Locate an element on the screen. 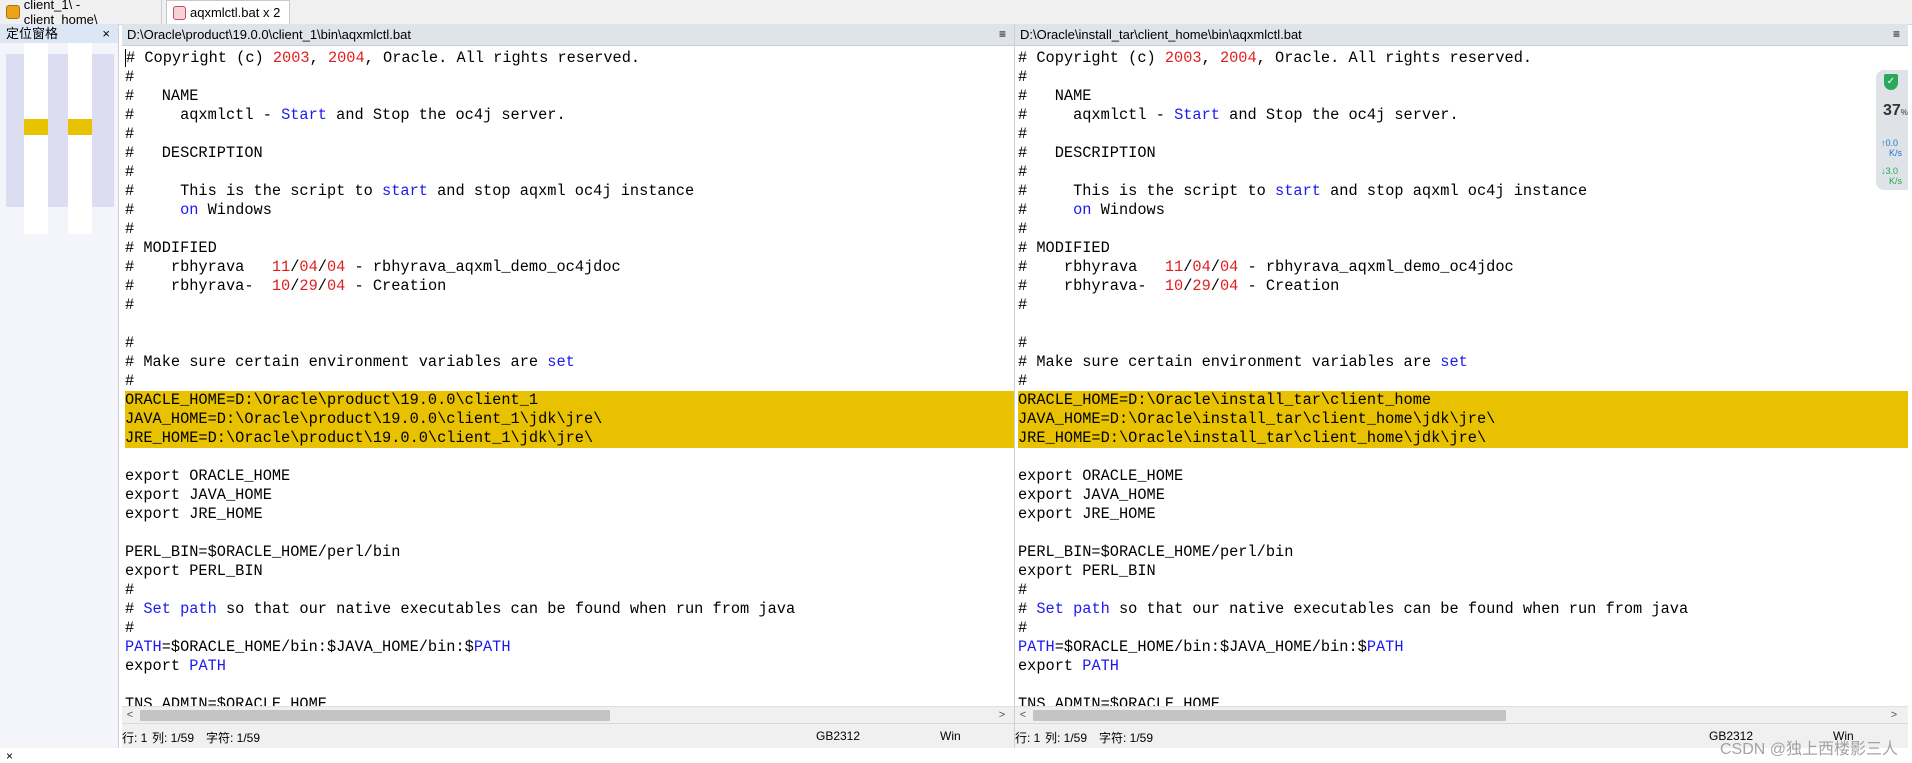 This screenshot has width=1912, height=763. download-rate: ↓3.0 K/s is located at coordinates (1892, 176).